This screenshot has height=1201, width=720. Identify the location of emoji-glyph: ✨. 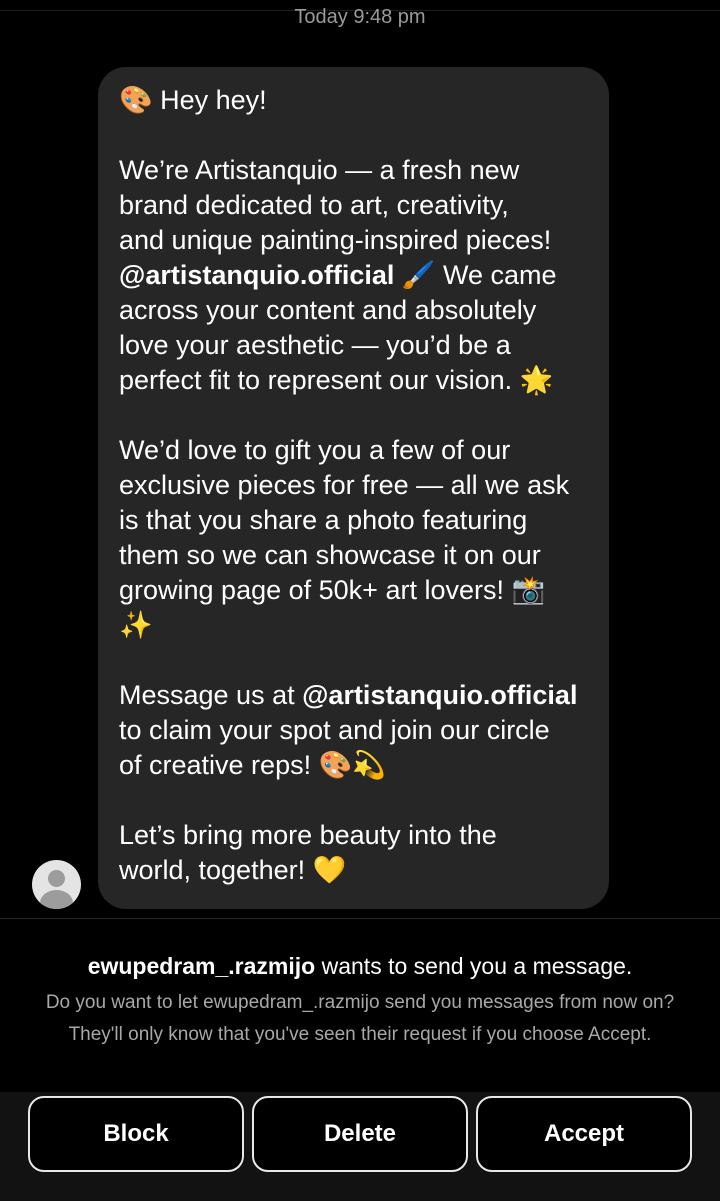
(136, 625).